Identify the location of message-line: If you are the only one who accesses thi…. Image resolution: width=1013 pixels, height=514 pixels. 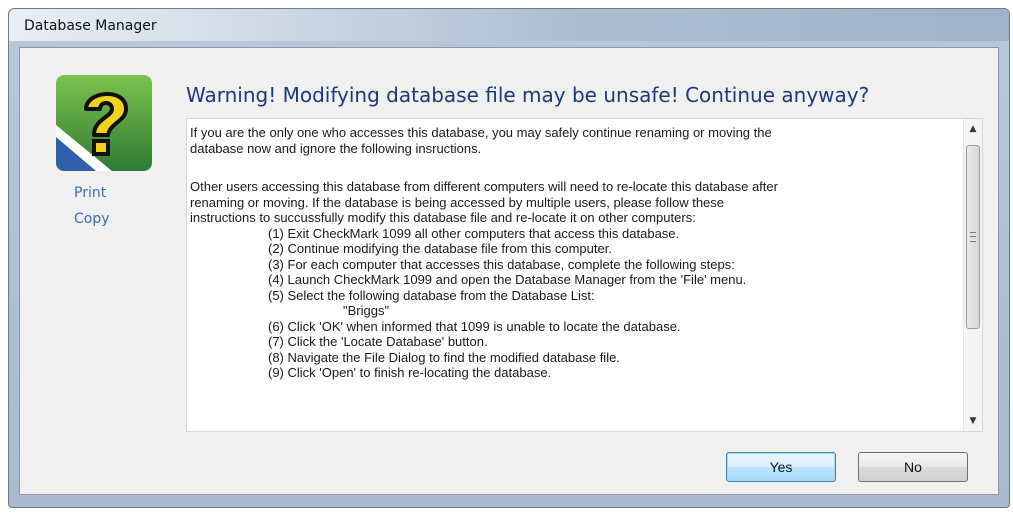
(481, 132).